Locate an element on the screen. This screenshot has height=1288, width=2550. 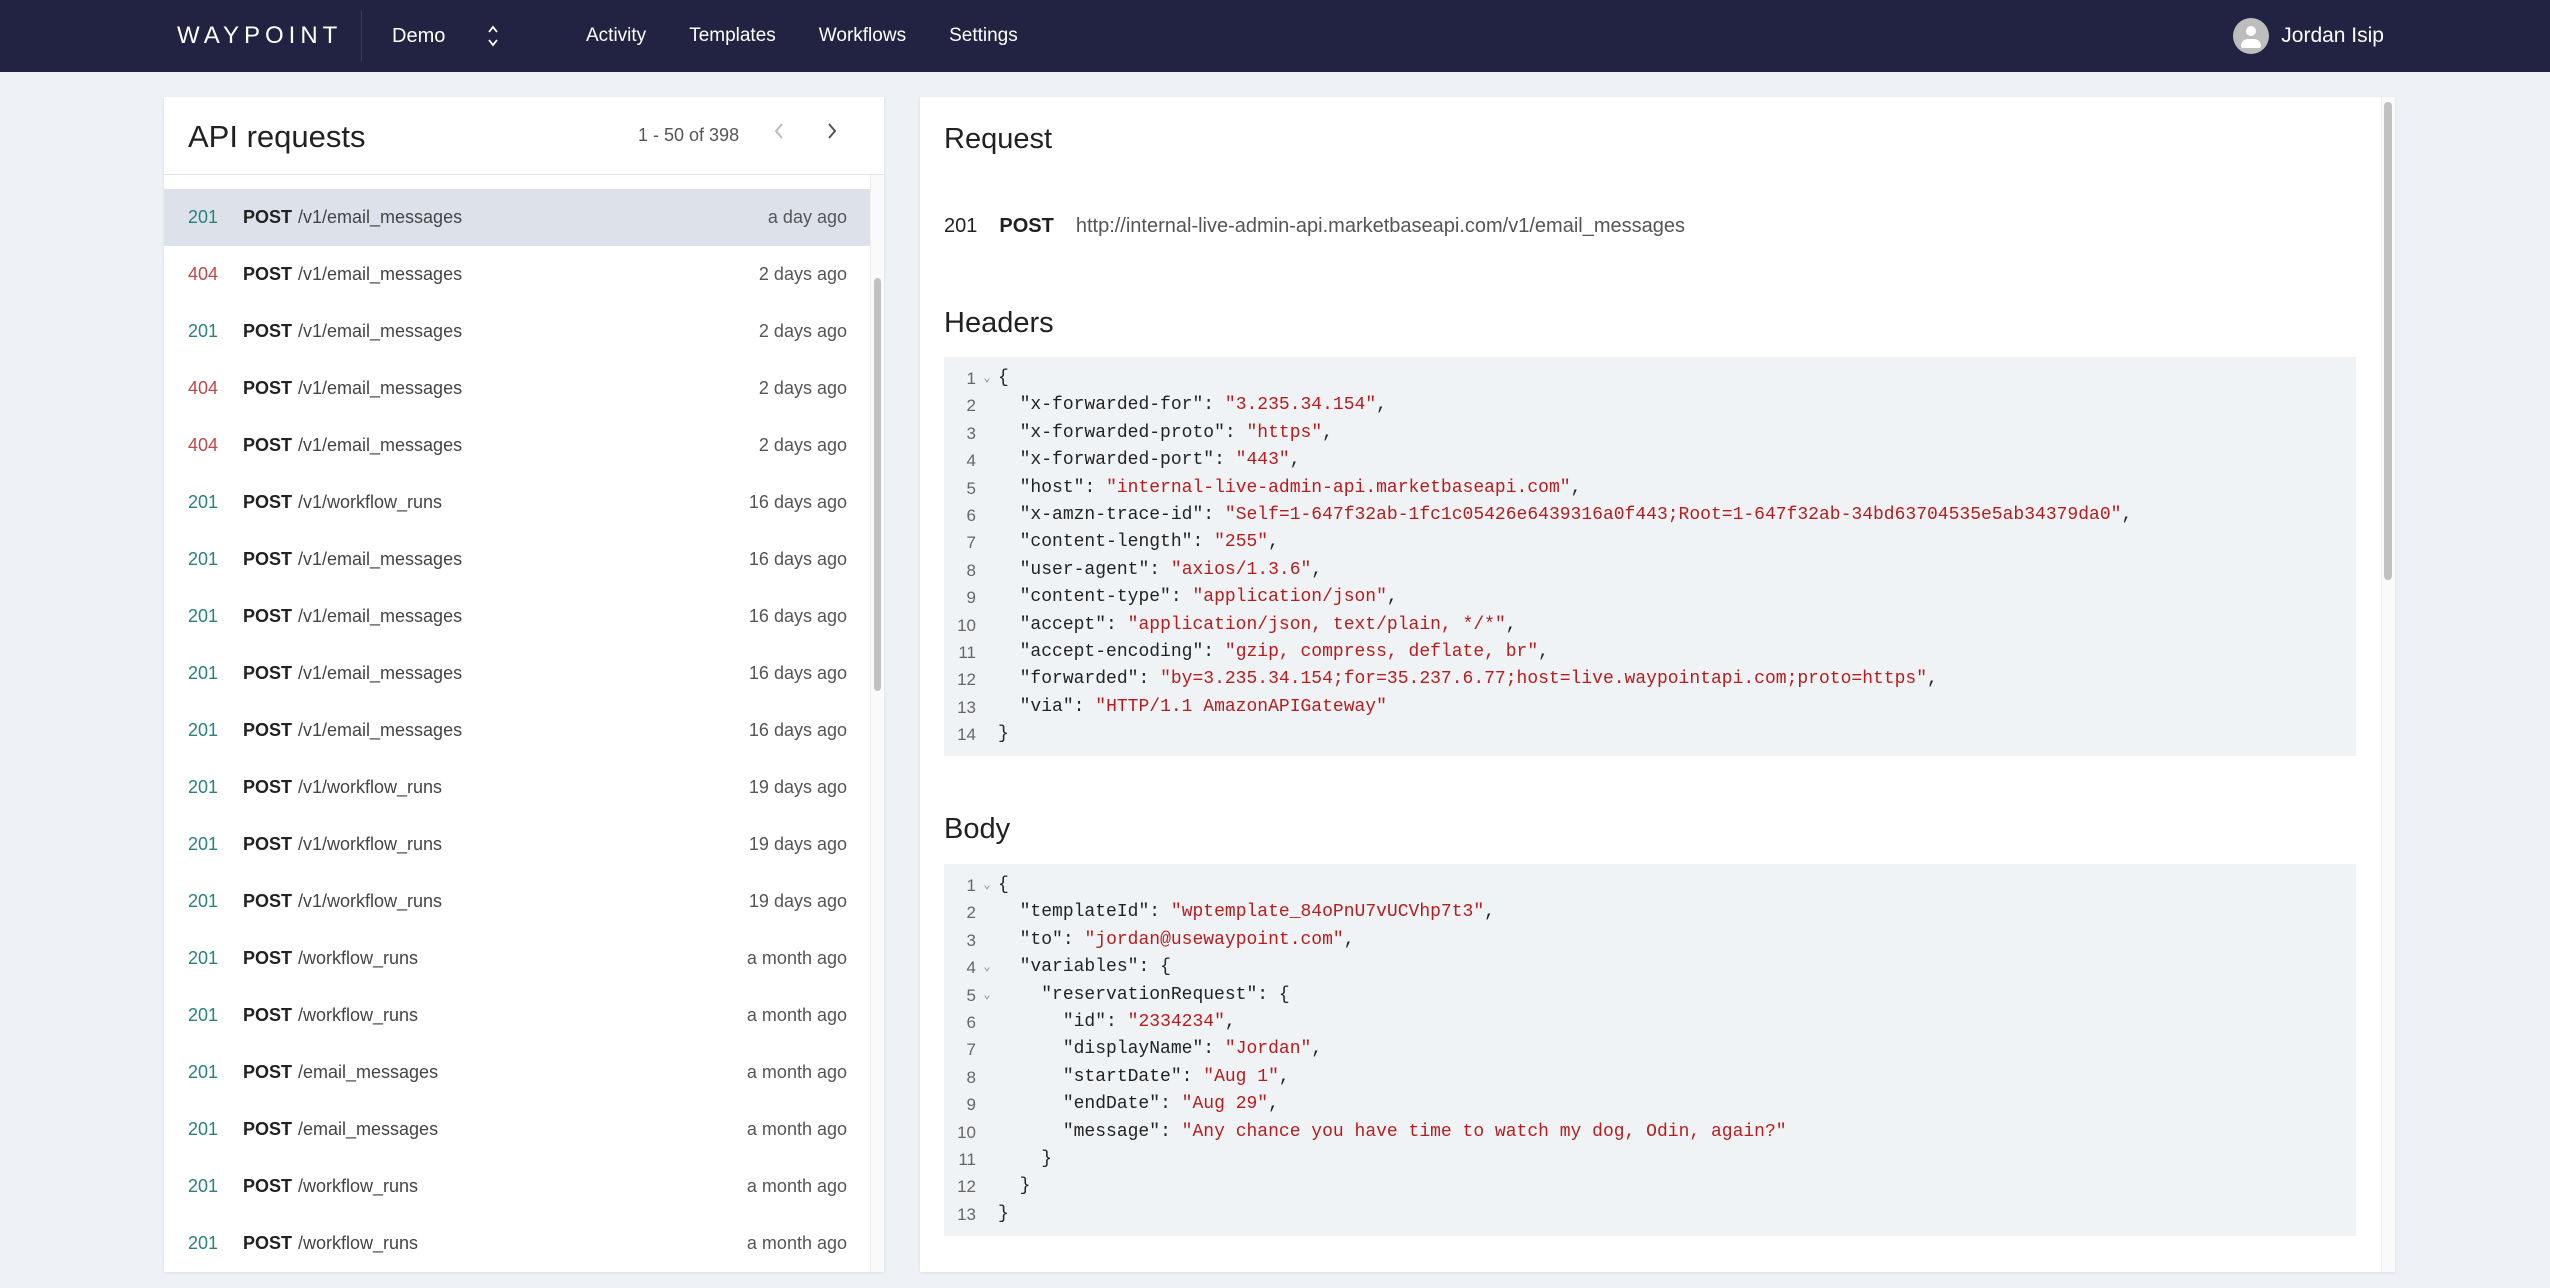
code-key: message is located at coordinates (1111, 1131).